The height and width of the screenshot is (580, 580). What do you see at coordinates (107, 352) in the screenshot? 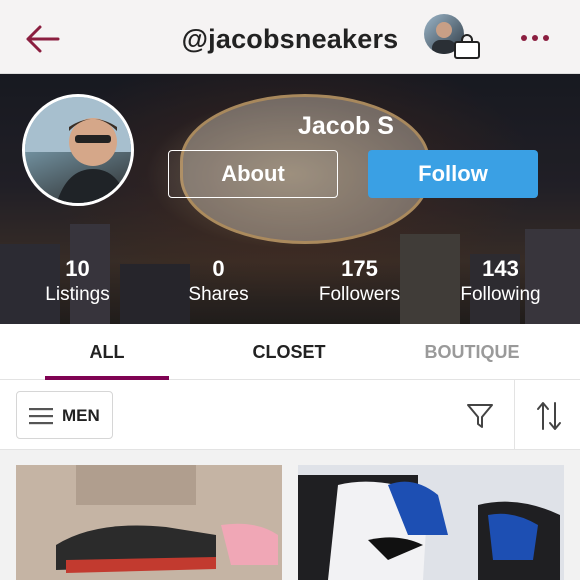
I see `tab-all: ALL` at bounding box center [107, 352].